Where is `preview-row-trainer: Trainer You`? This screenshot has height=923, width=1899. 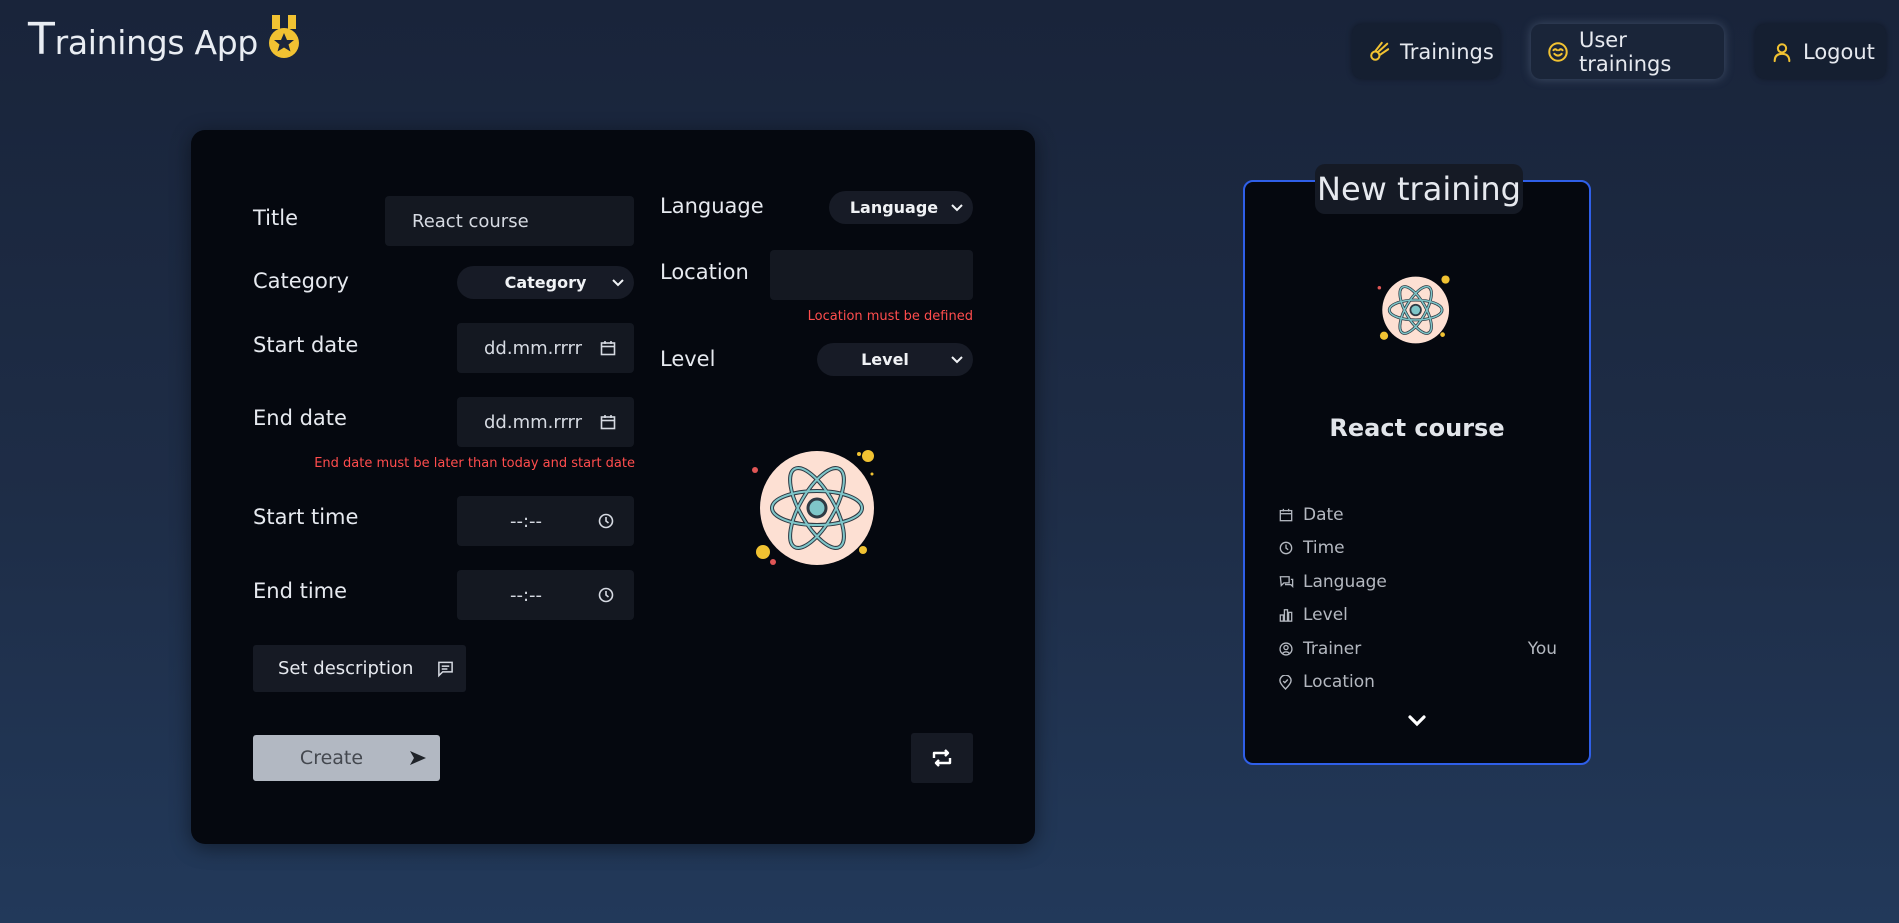
preview-row-trainer: Trainer You is located at coordinates (1418, 649).